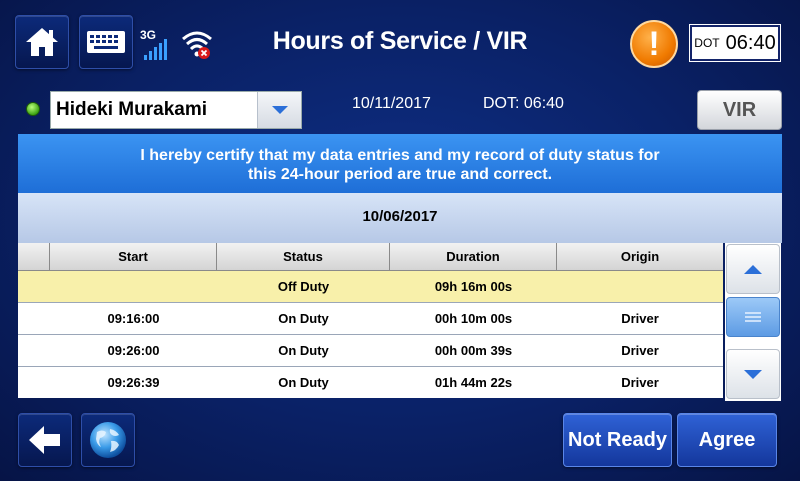 The height and width of the screenshot is (481, 800). I want to click on keyboard-button, so click(106, 42).